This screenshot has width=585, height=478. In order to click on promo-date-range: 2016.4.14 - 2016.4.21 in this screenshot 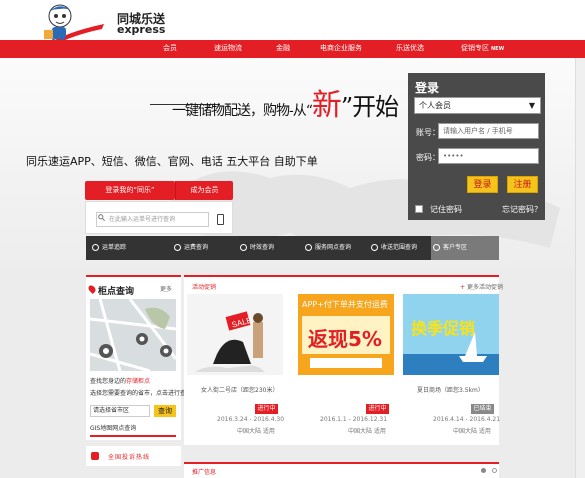, I will do `click(467, 419)`.